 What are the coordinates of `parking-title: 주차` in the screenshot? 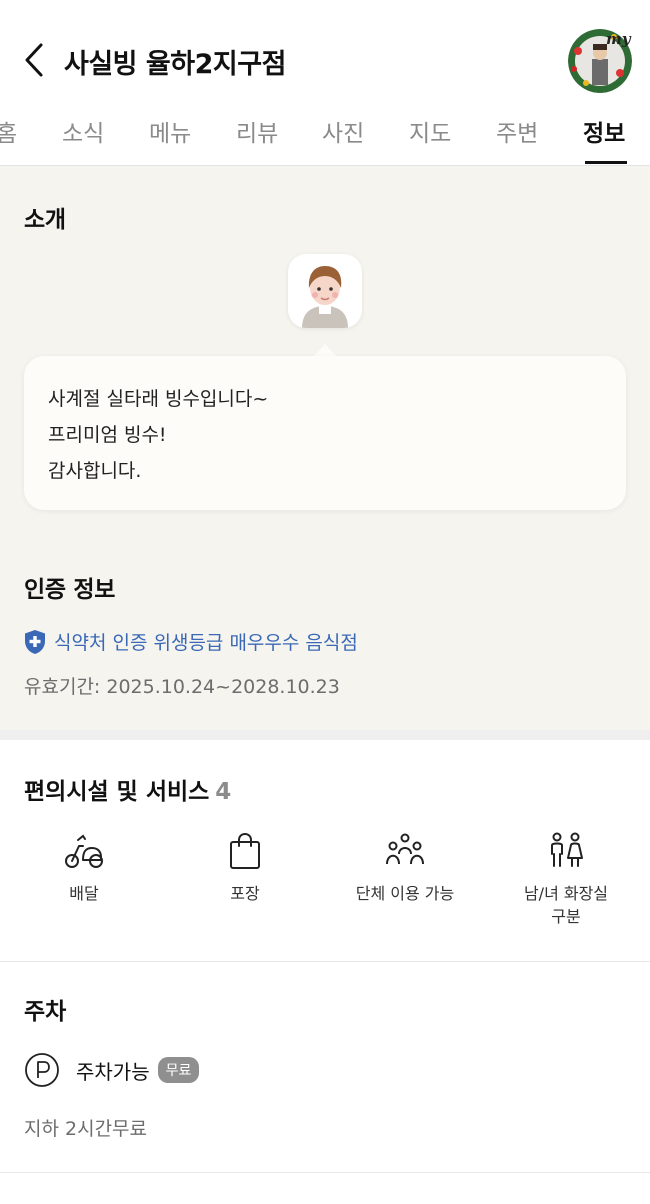 It's located at (45, 1012).